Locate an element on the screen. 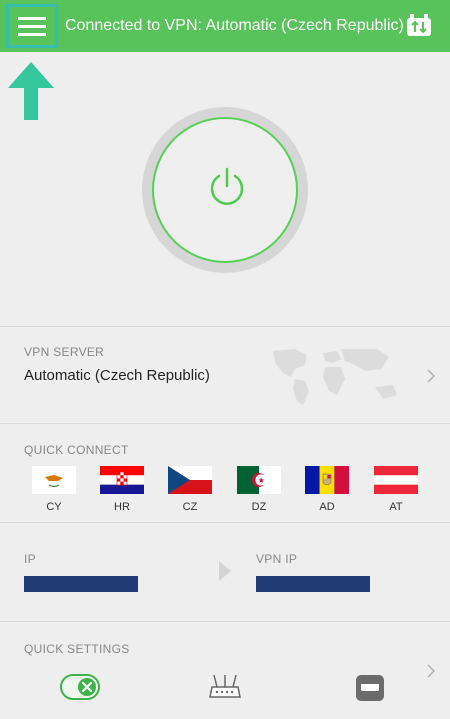 Image resolution: width=450 pixels, height=719 pixels. arrow-up-hint-icon is located at coordinates (31, 91).